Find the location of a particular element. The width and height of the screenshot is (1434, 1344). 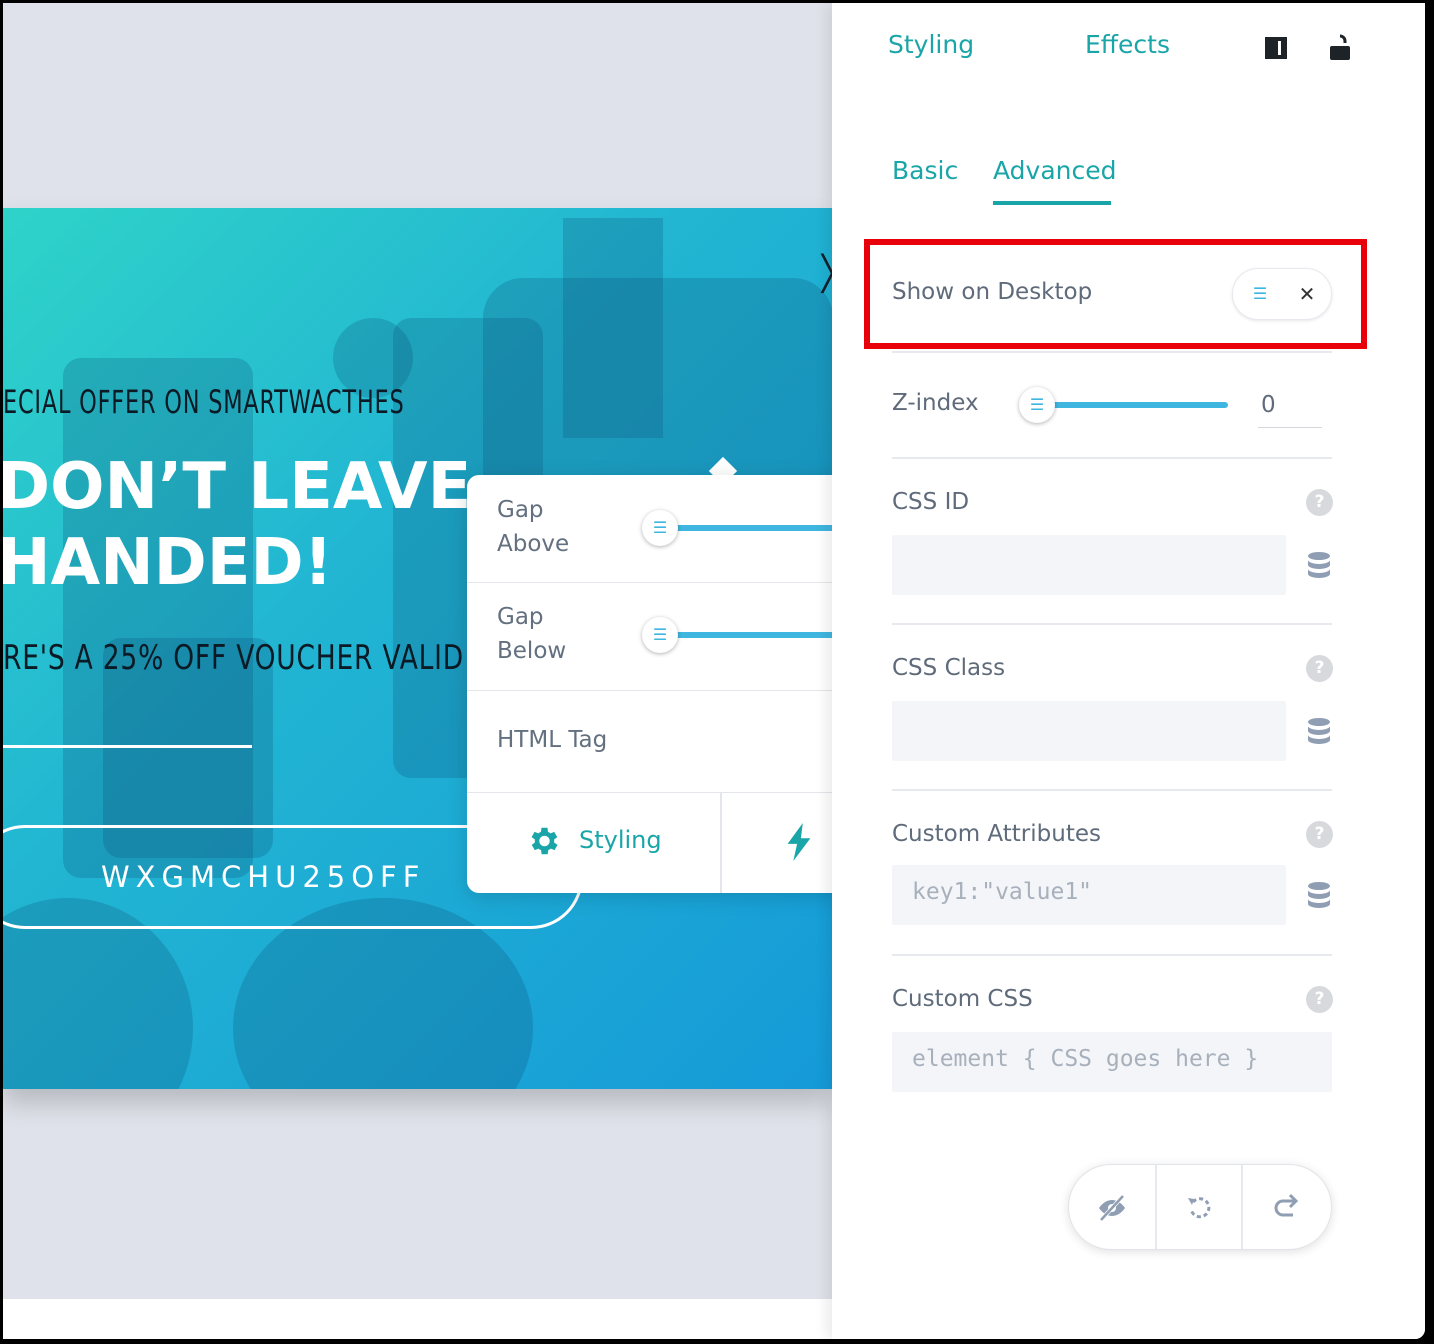

css-id-input is located at coordinates (1089, 565).